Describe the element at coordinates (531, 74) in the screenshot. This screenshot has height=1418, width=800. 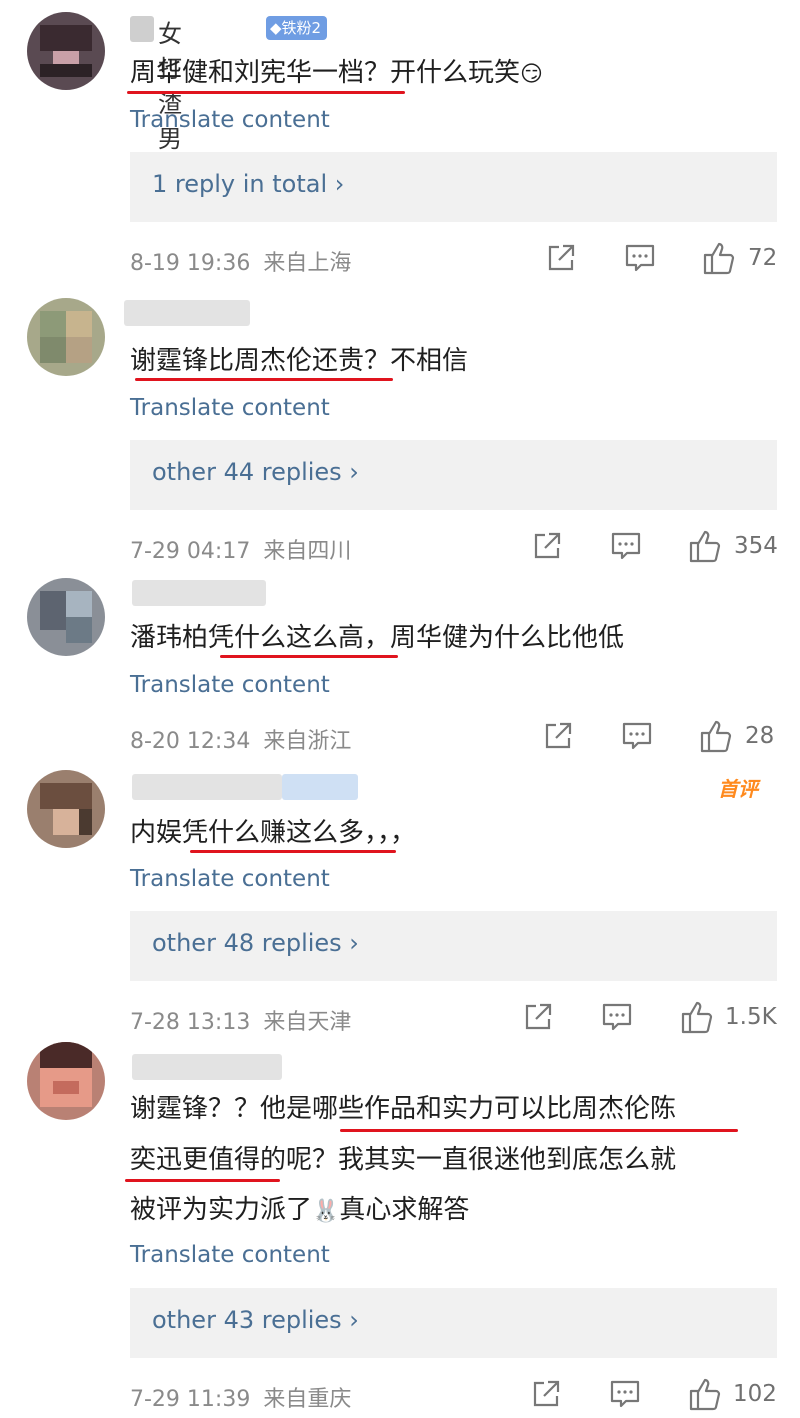
I see `emoji-icon: 😏` at that location.